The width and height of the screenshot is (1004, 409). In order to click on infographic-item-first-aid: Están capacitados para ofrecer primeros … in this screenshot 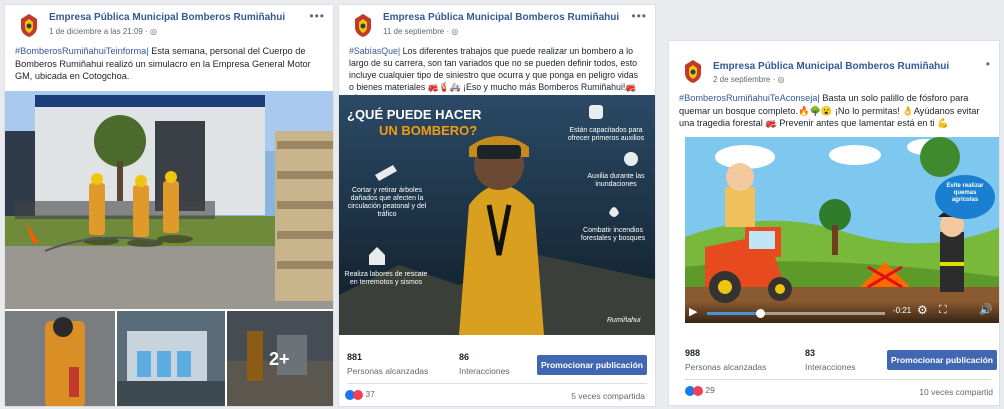, I will do `click(606, 134)`.